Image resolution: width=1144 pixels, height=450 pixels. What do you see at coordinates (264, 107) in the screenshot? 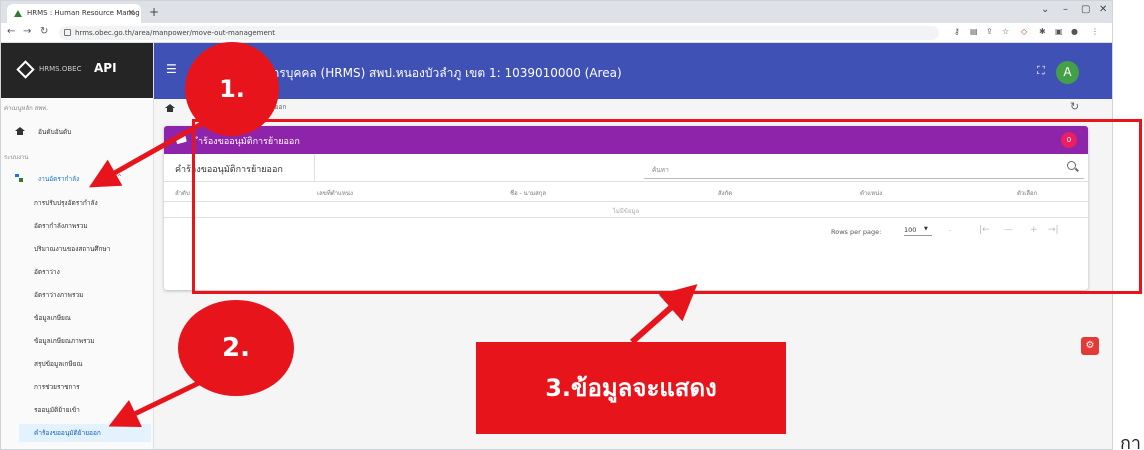
I see `breadcrumb-text: ขอนุมัติย้ายออก` at bounding box center [264, 107].